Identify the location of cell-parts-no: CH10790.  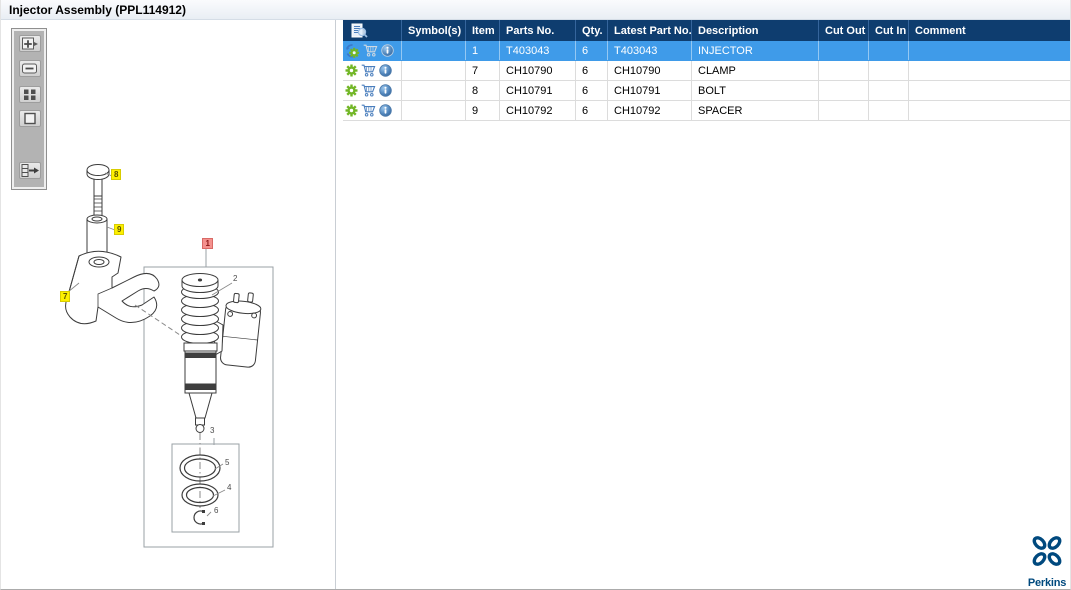
(537, 70).